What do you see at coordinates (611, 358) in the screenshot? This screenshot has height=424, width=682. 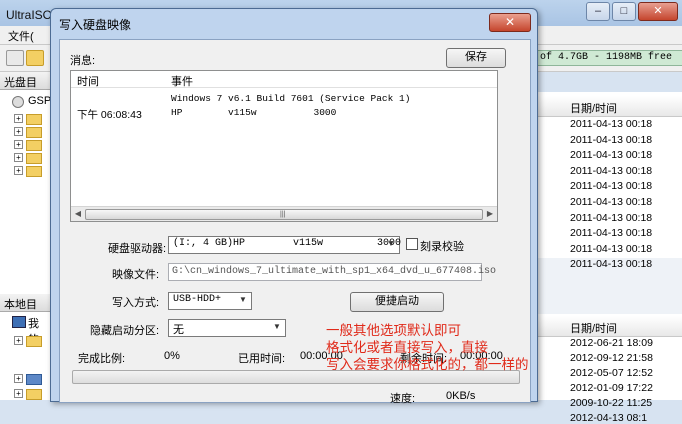 I see `date-cell: 2012-09-12 21:58` at bounding box center [611, 358].